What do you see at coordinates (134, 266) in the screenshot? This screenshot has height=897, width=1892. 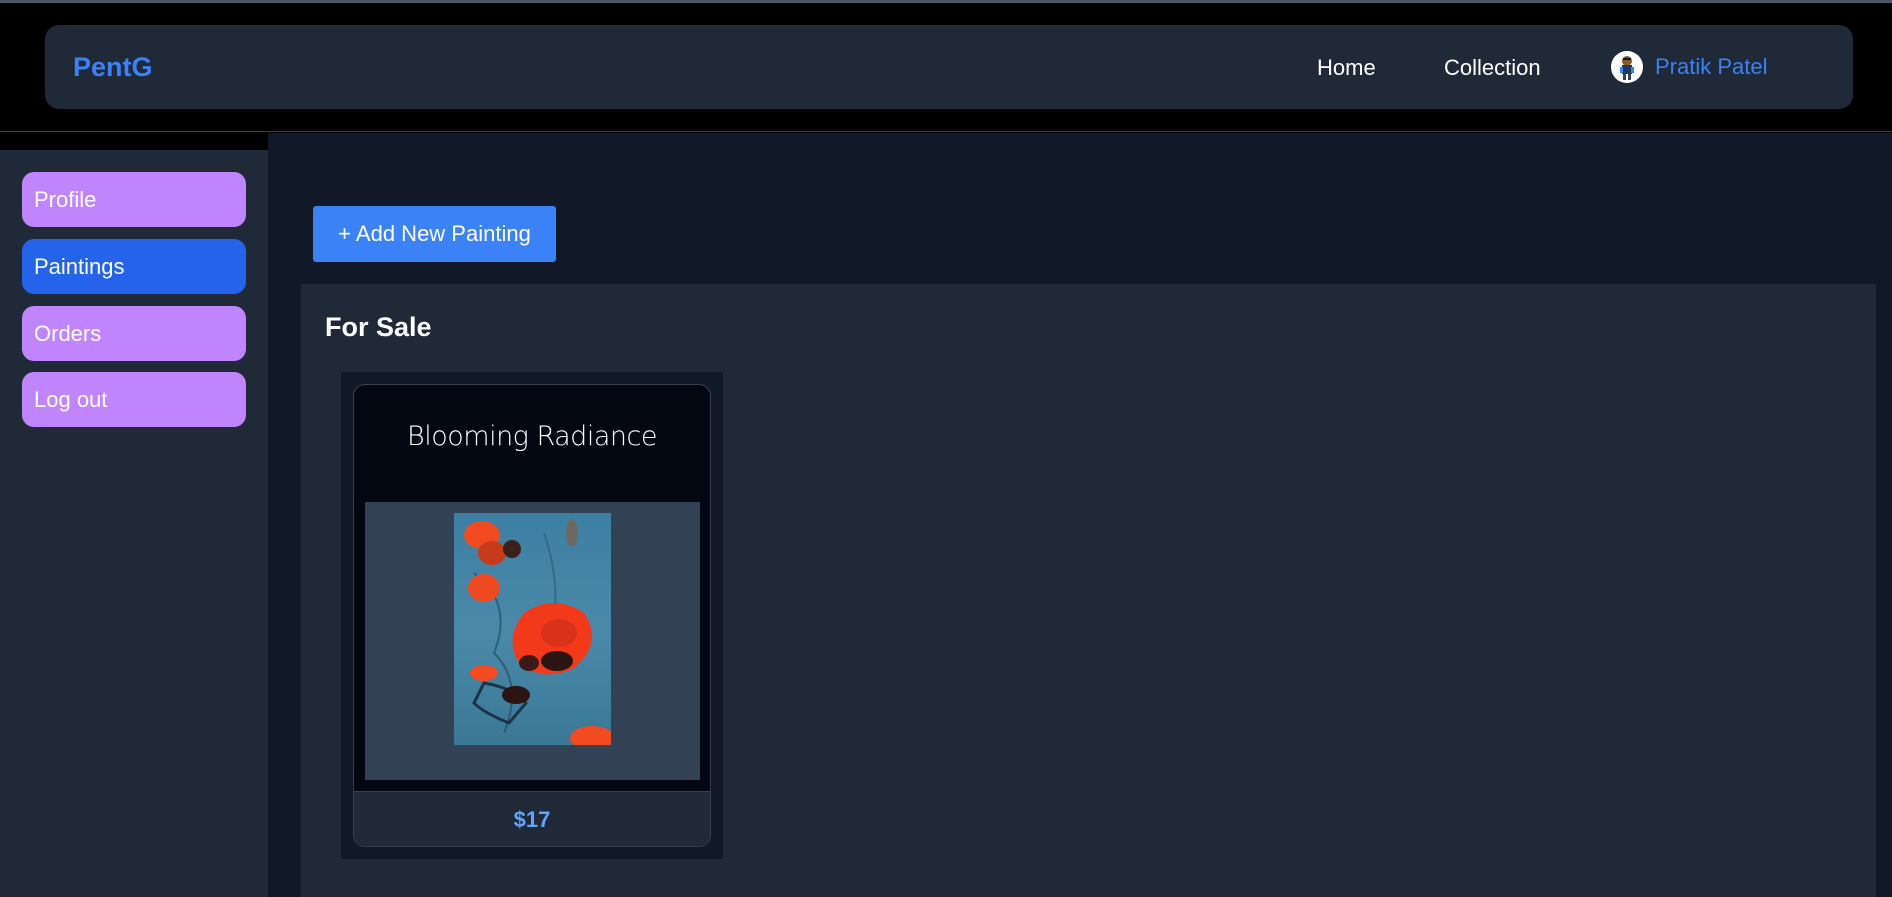 I see `sidebar-item-paintings: Paintings` at bounding box center [134, 266].